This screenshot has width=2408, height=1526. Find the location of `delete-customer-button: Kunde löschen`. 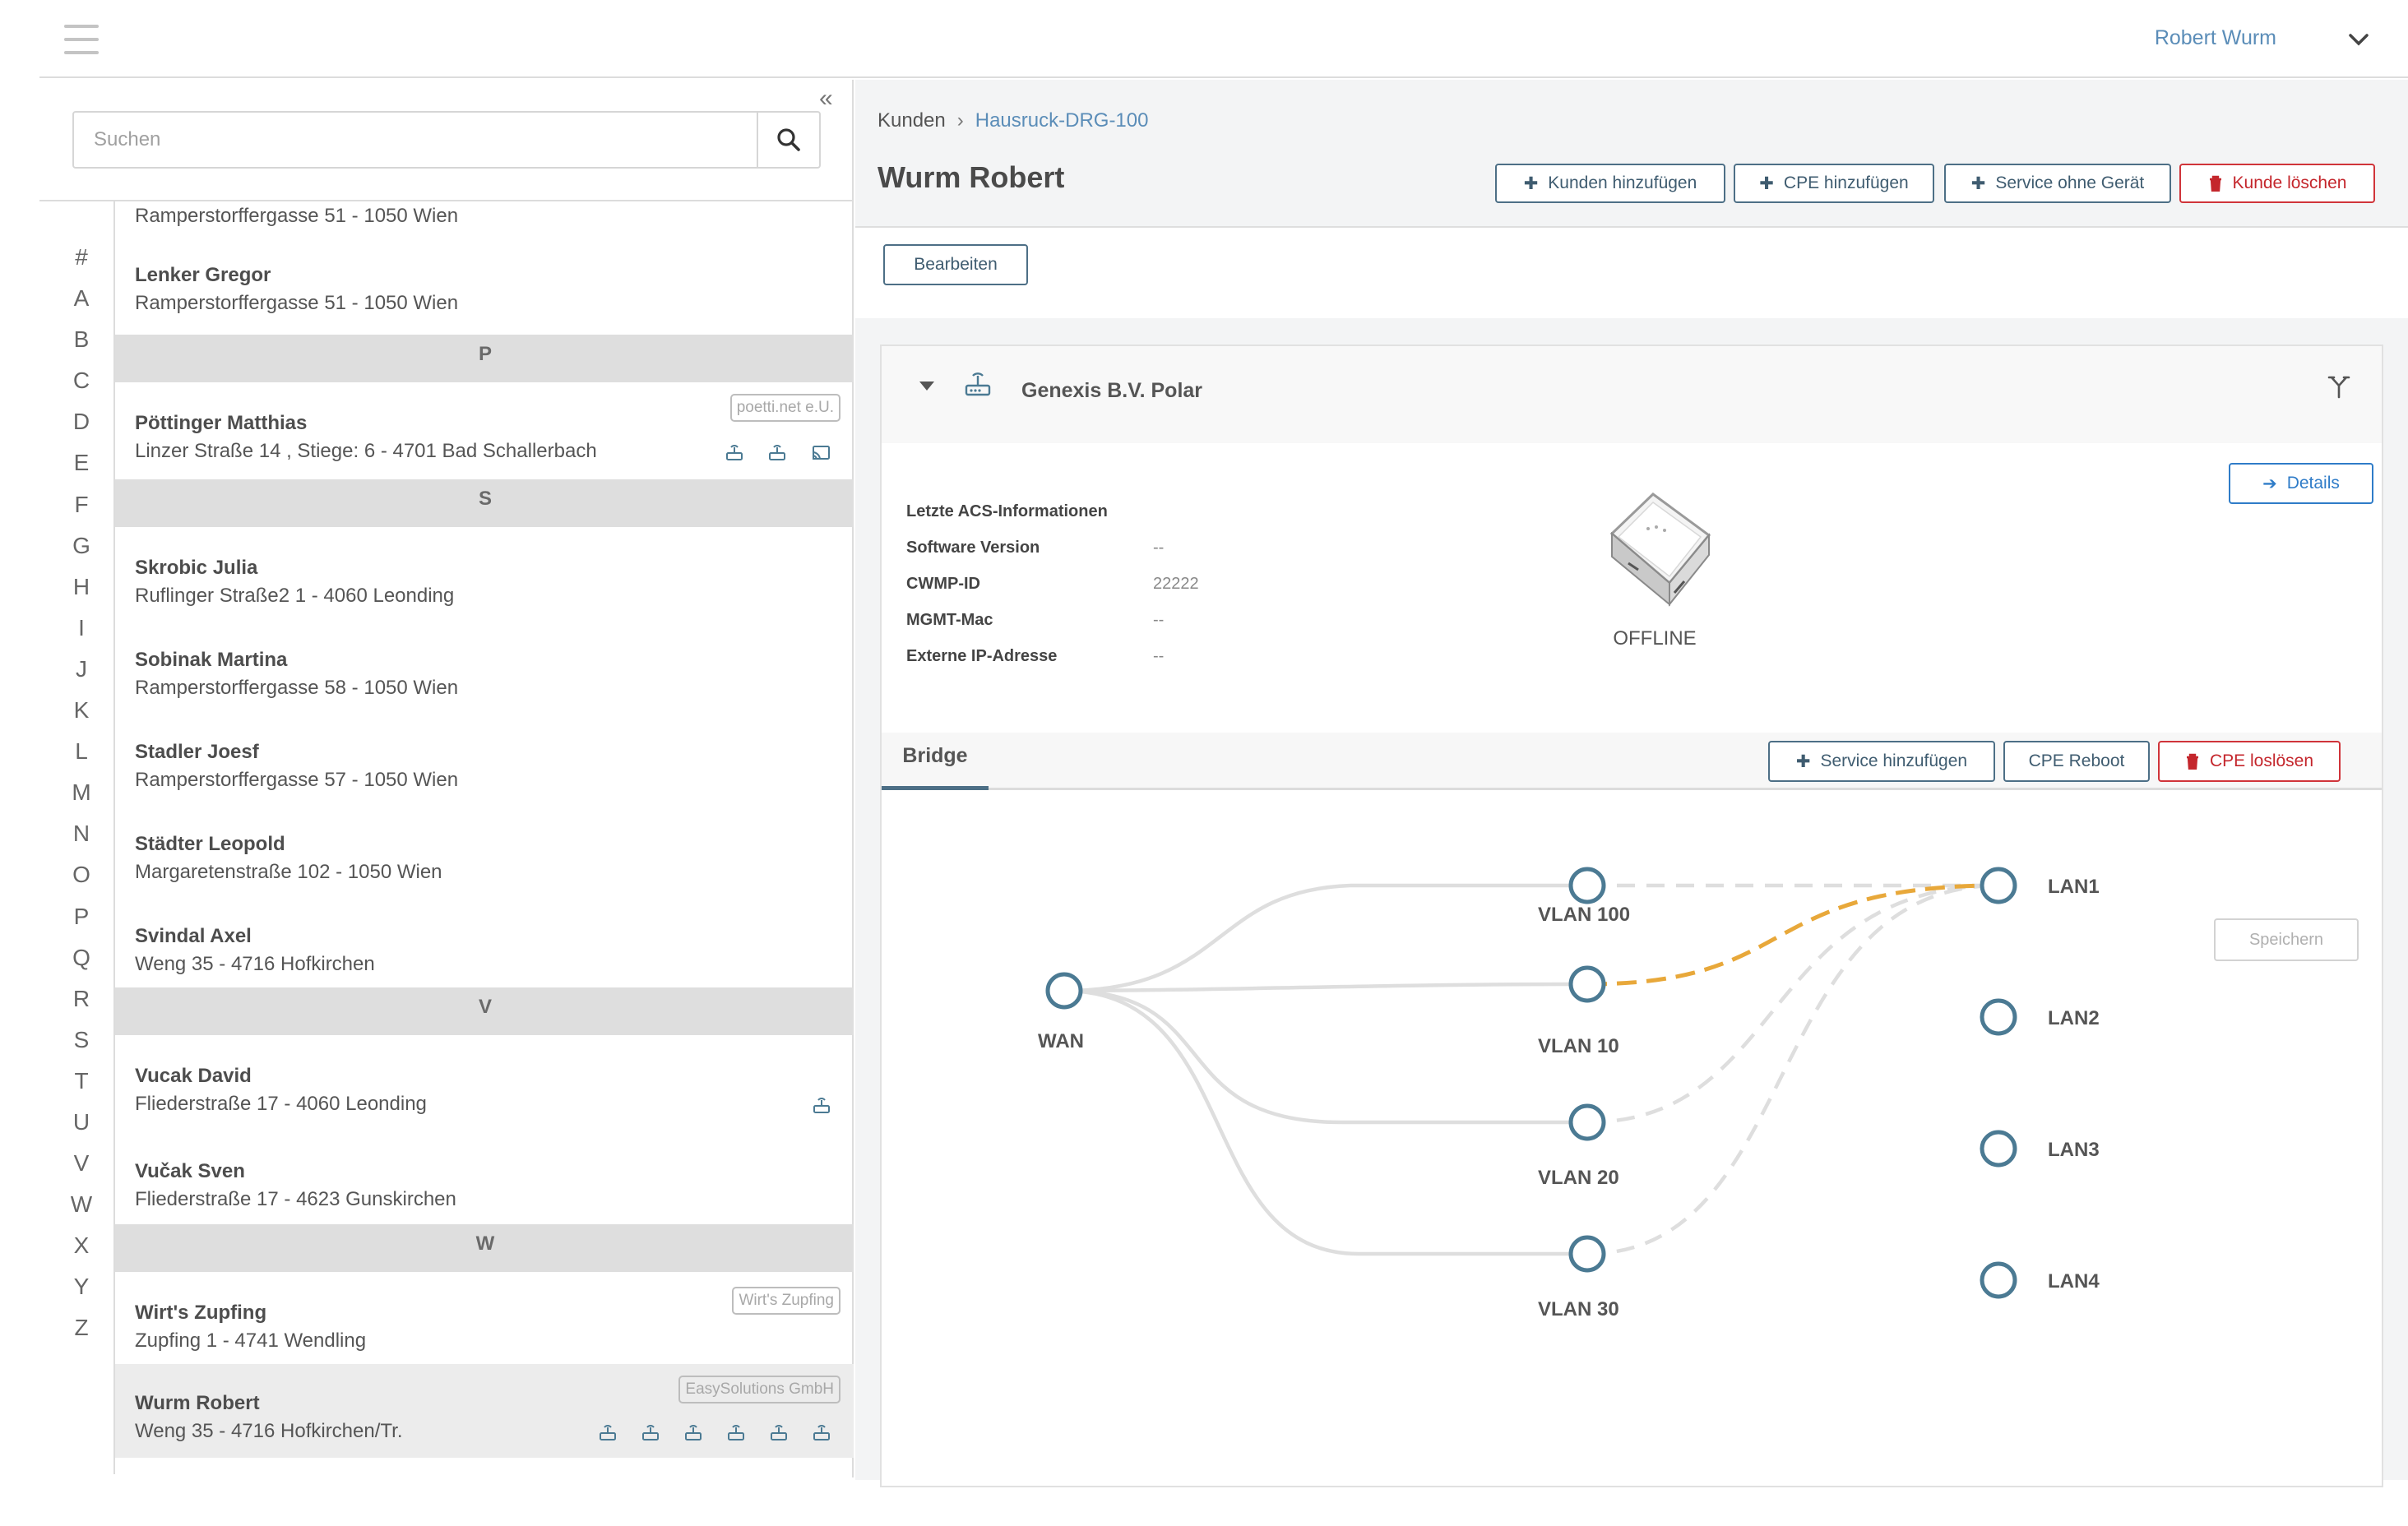

delete-customer-button: Kunde löschen is located at coordinates (2277, 183).